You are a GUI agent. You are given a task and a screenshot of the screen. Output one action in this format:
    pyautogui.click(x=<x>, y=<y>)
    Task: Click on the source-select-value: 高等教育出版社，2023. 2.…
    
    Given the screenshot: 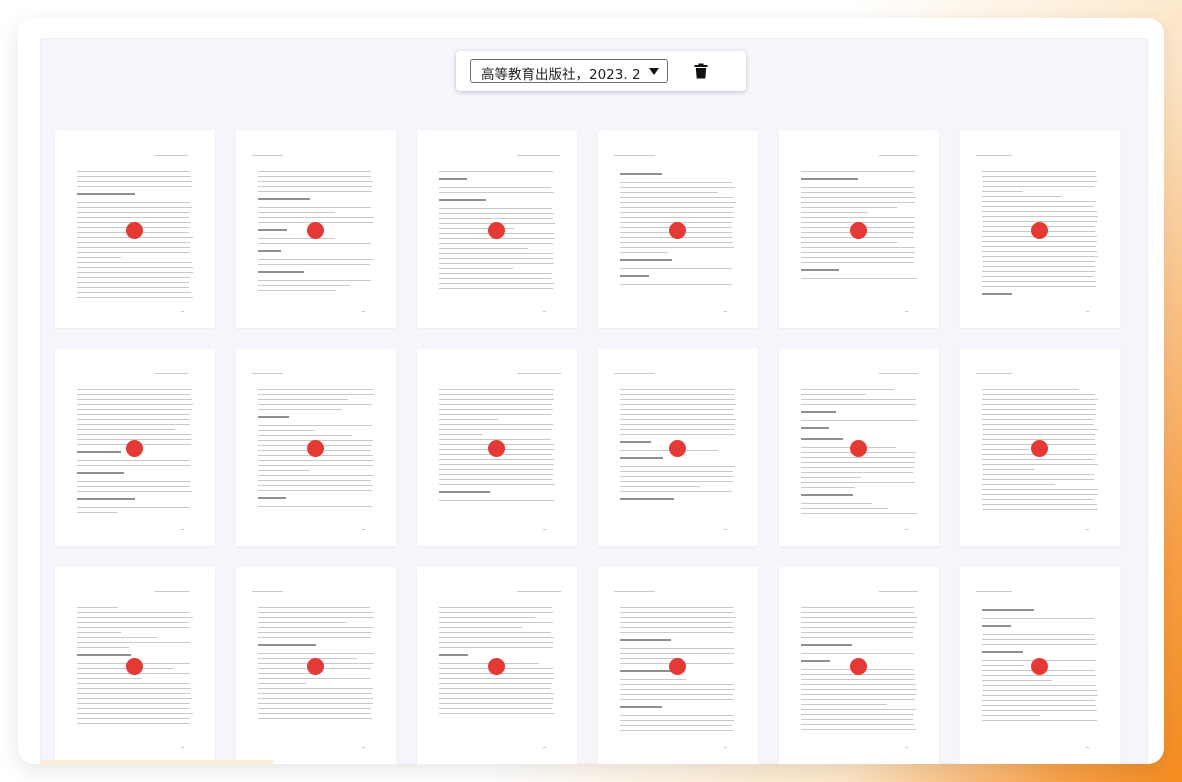 What is the action you would take?
    pyautogui.click(x=561, y=75)
    